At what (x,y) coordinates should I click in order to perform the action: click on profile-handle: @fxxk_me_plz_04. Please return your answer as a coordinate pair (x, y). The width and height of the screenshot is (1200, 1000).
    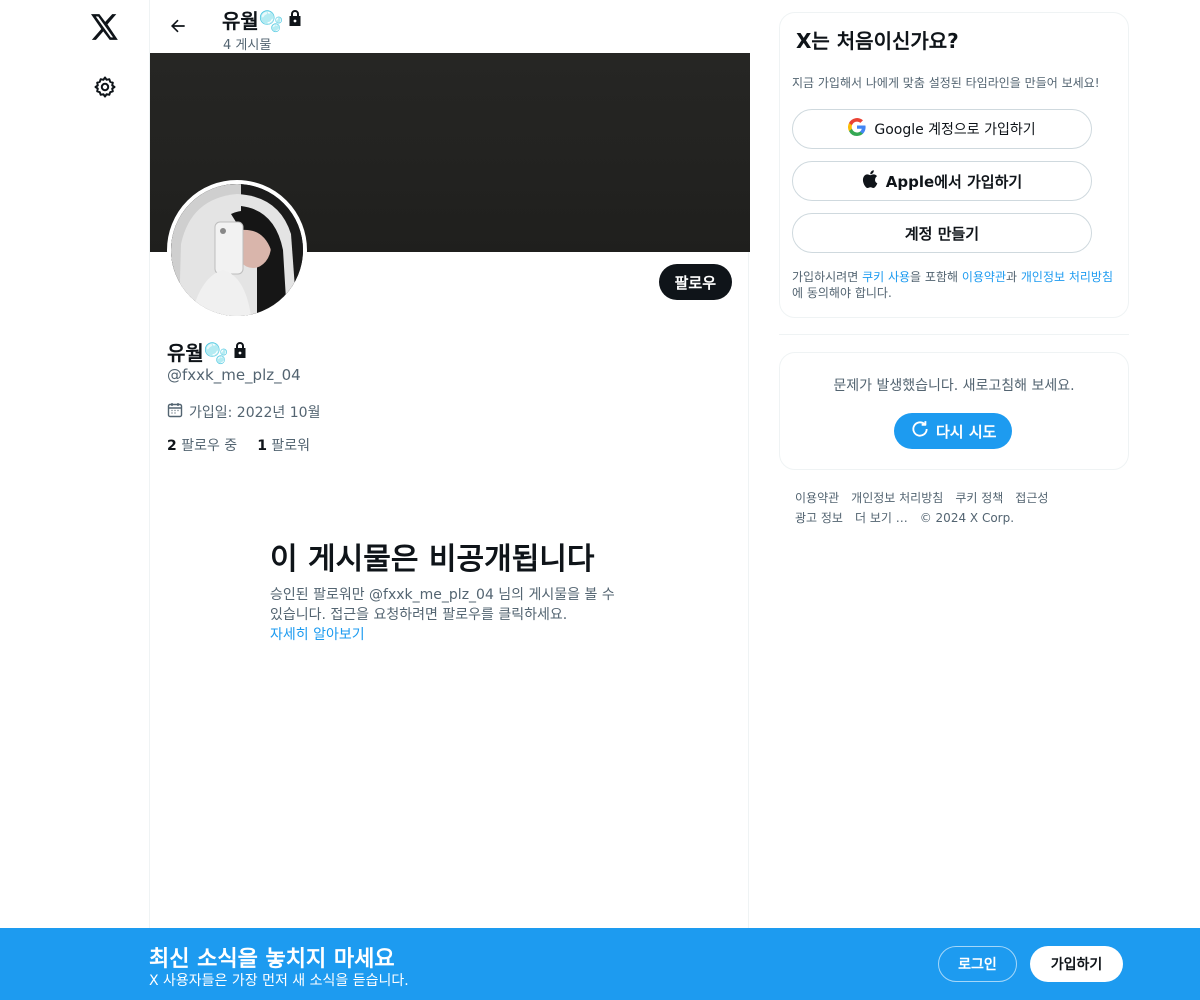
    Looking at the image, I should click on (234, 375).